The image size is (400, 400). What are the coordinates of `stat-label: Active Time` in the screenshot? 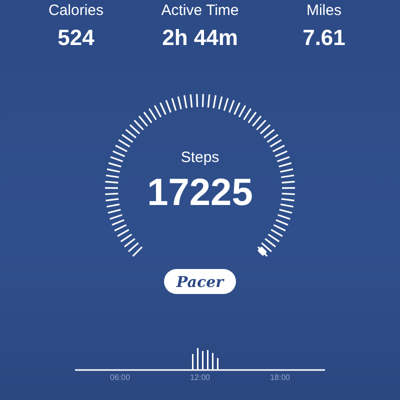 It's located at (200, 11).